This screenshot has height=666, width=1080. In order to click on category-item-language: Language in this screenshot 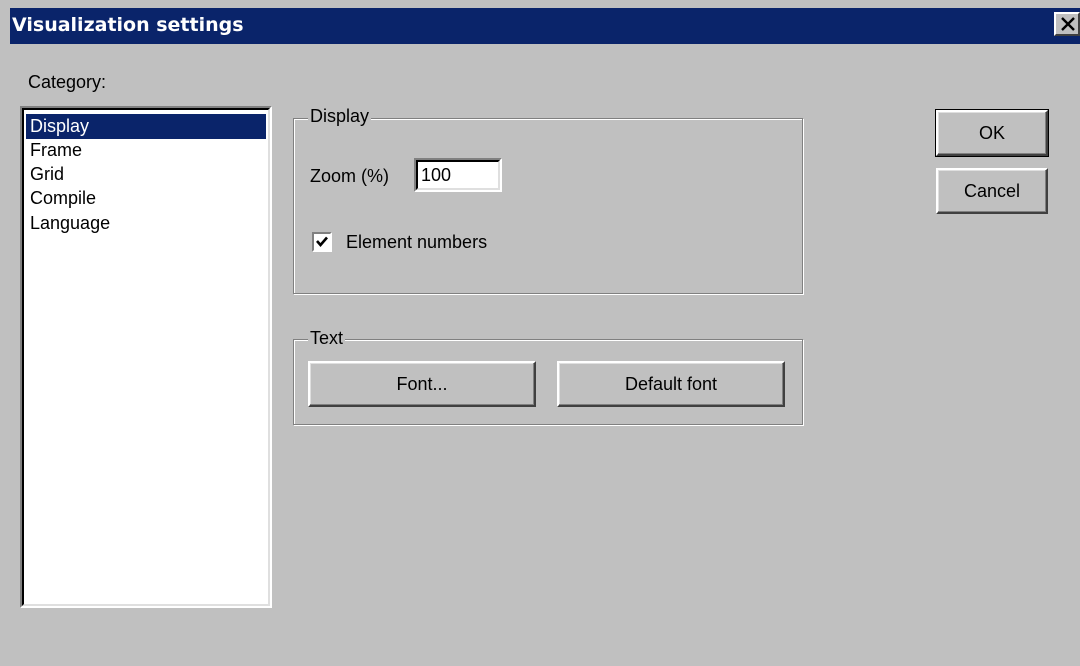, I will do `click(146, 223)`.